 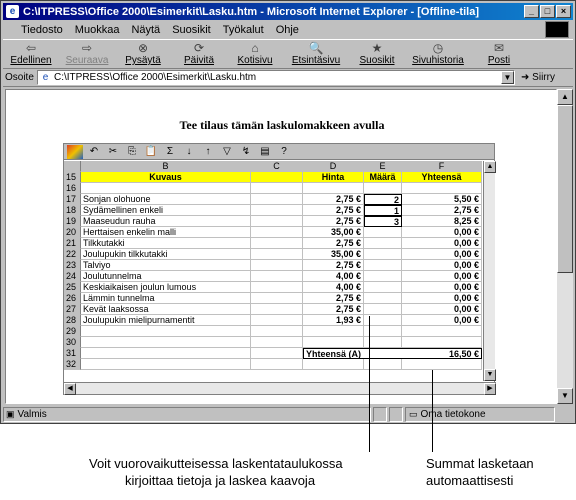 I want to click on close-button: ×, so click(x=563, y=11).